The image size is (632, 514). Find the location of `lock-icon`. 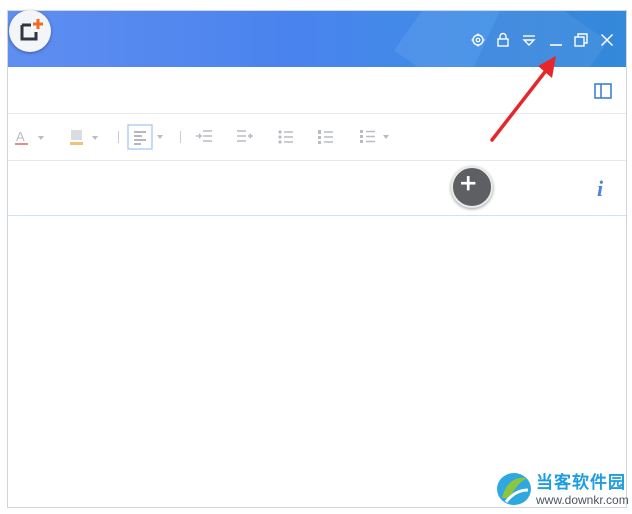

lock-icon is located at coordinates (503, 40).